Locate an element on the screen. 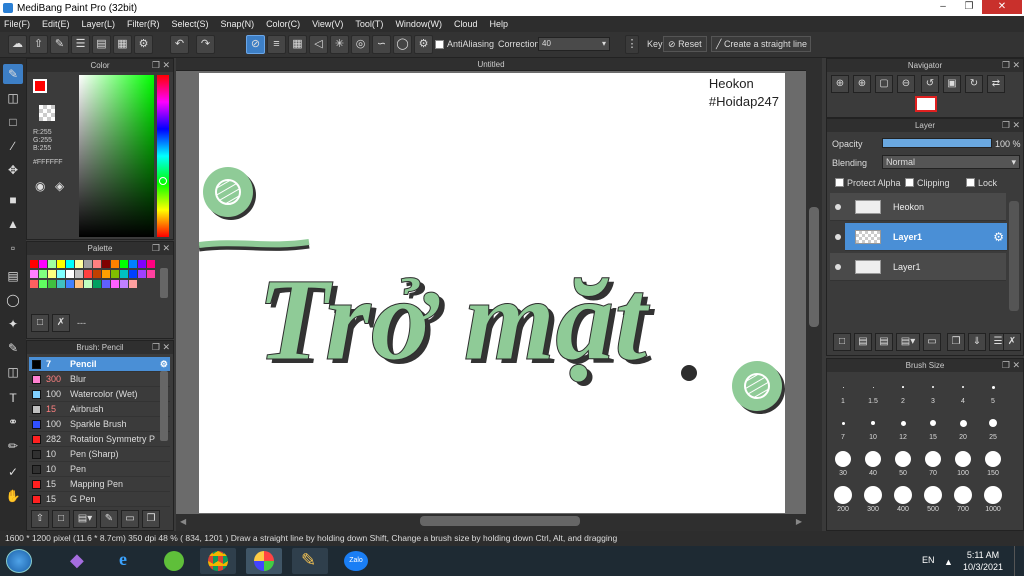  reset-view-icon: ▣ is located at coordinates (952, 84).